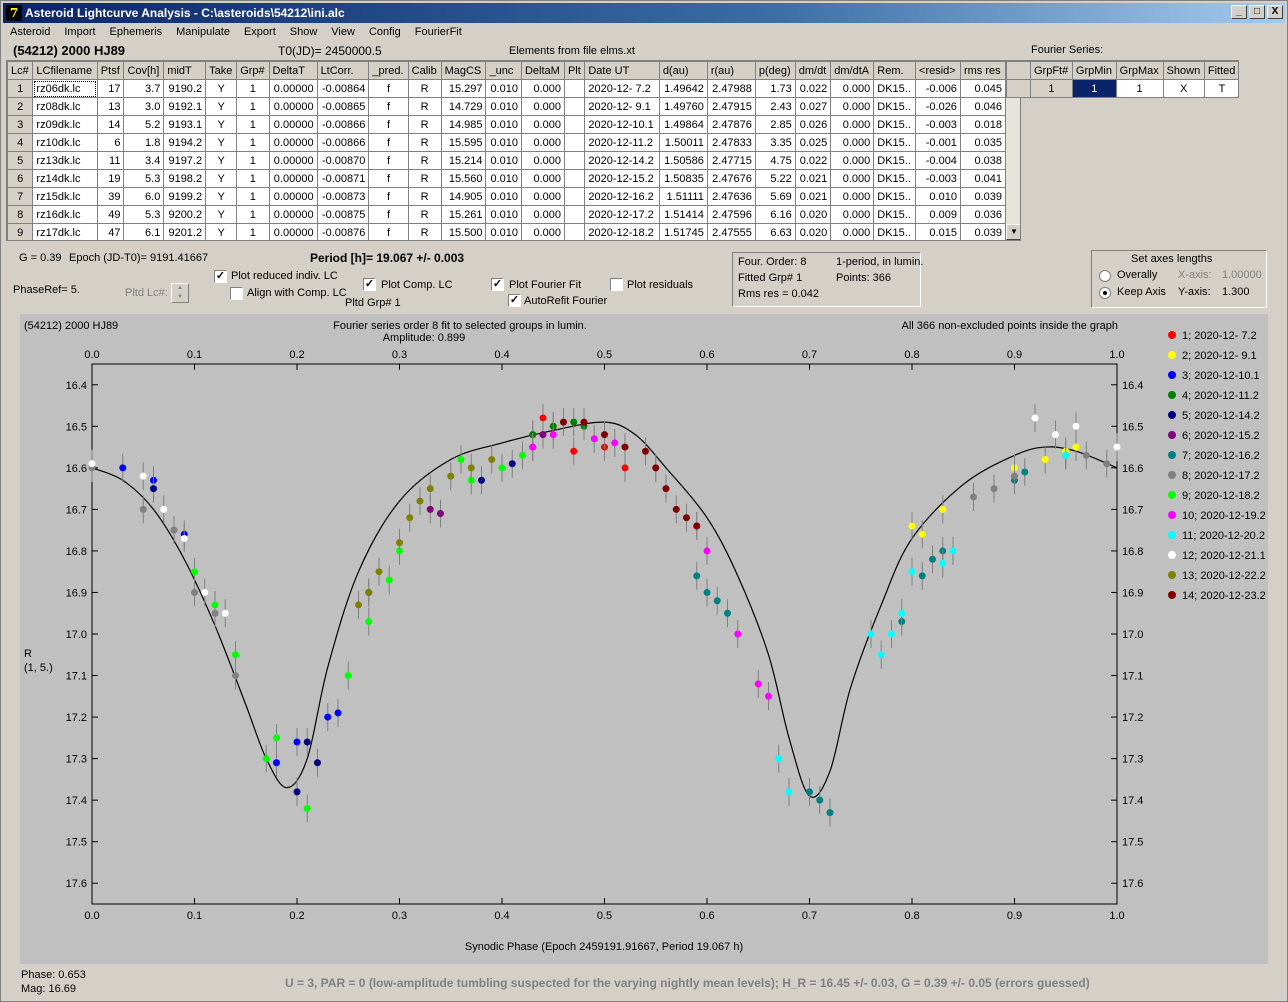  Describe the element at coordinates (110, 214) in the screenshot. I see `table-cell: 49` at that location.